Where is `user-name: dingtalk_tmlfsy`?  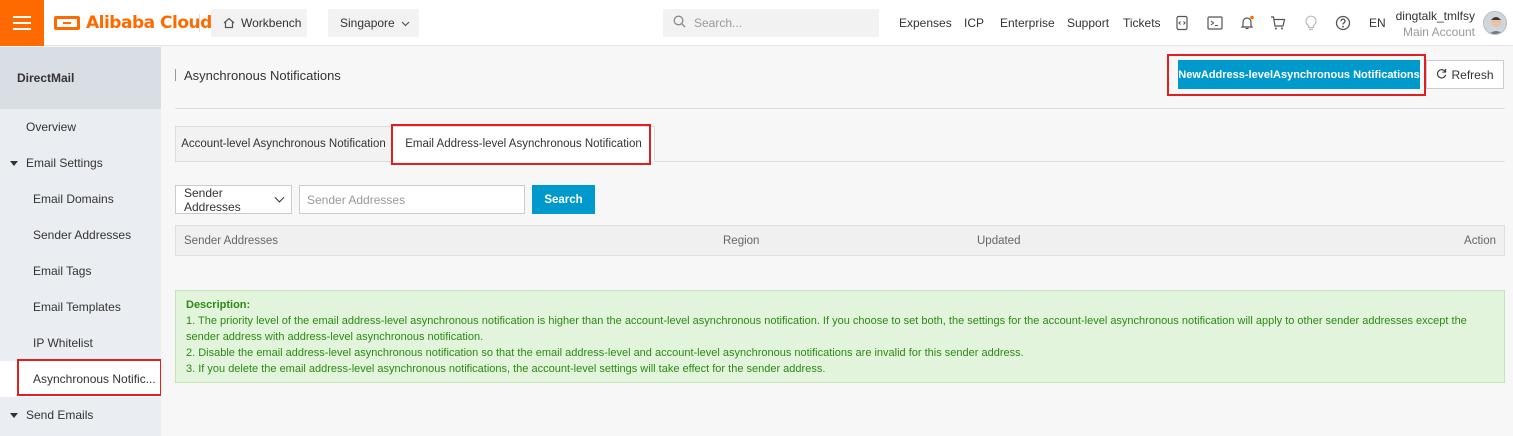
user-name: dingtalk_tmlfsy is located at coordinates (1435, 16).